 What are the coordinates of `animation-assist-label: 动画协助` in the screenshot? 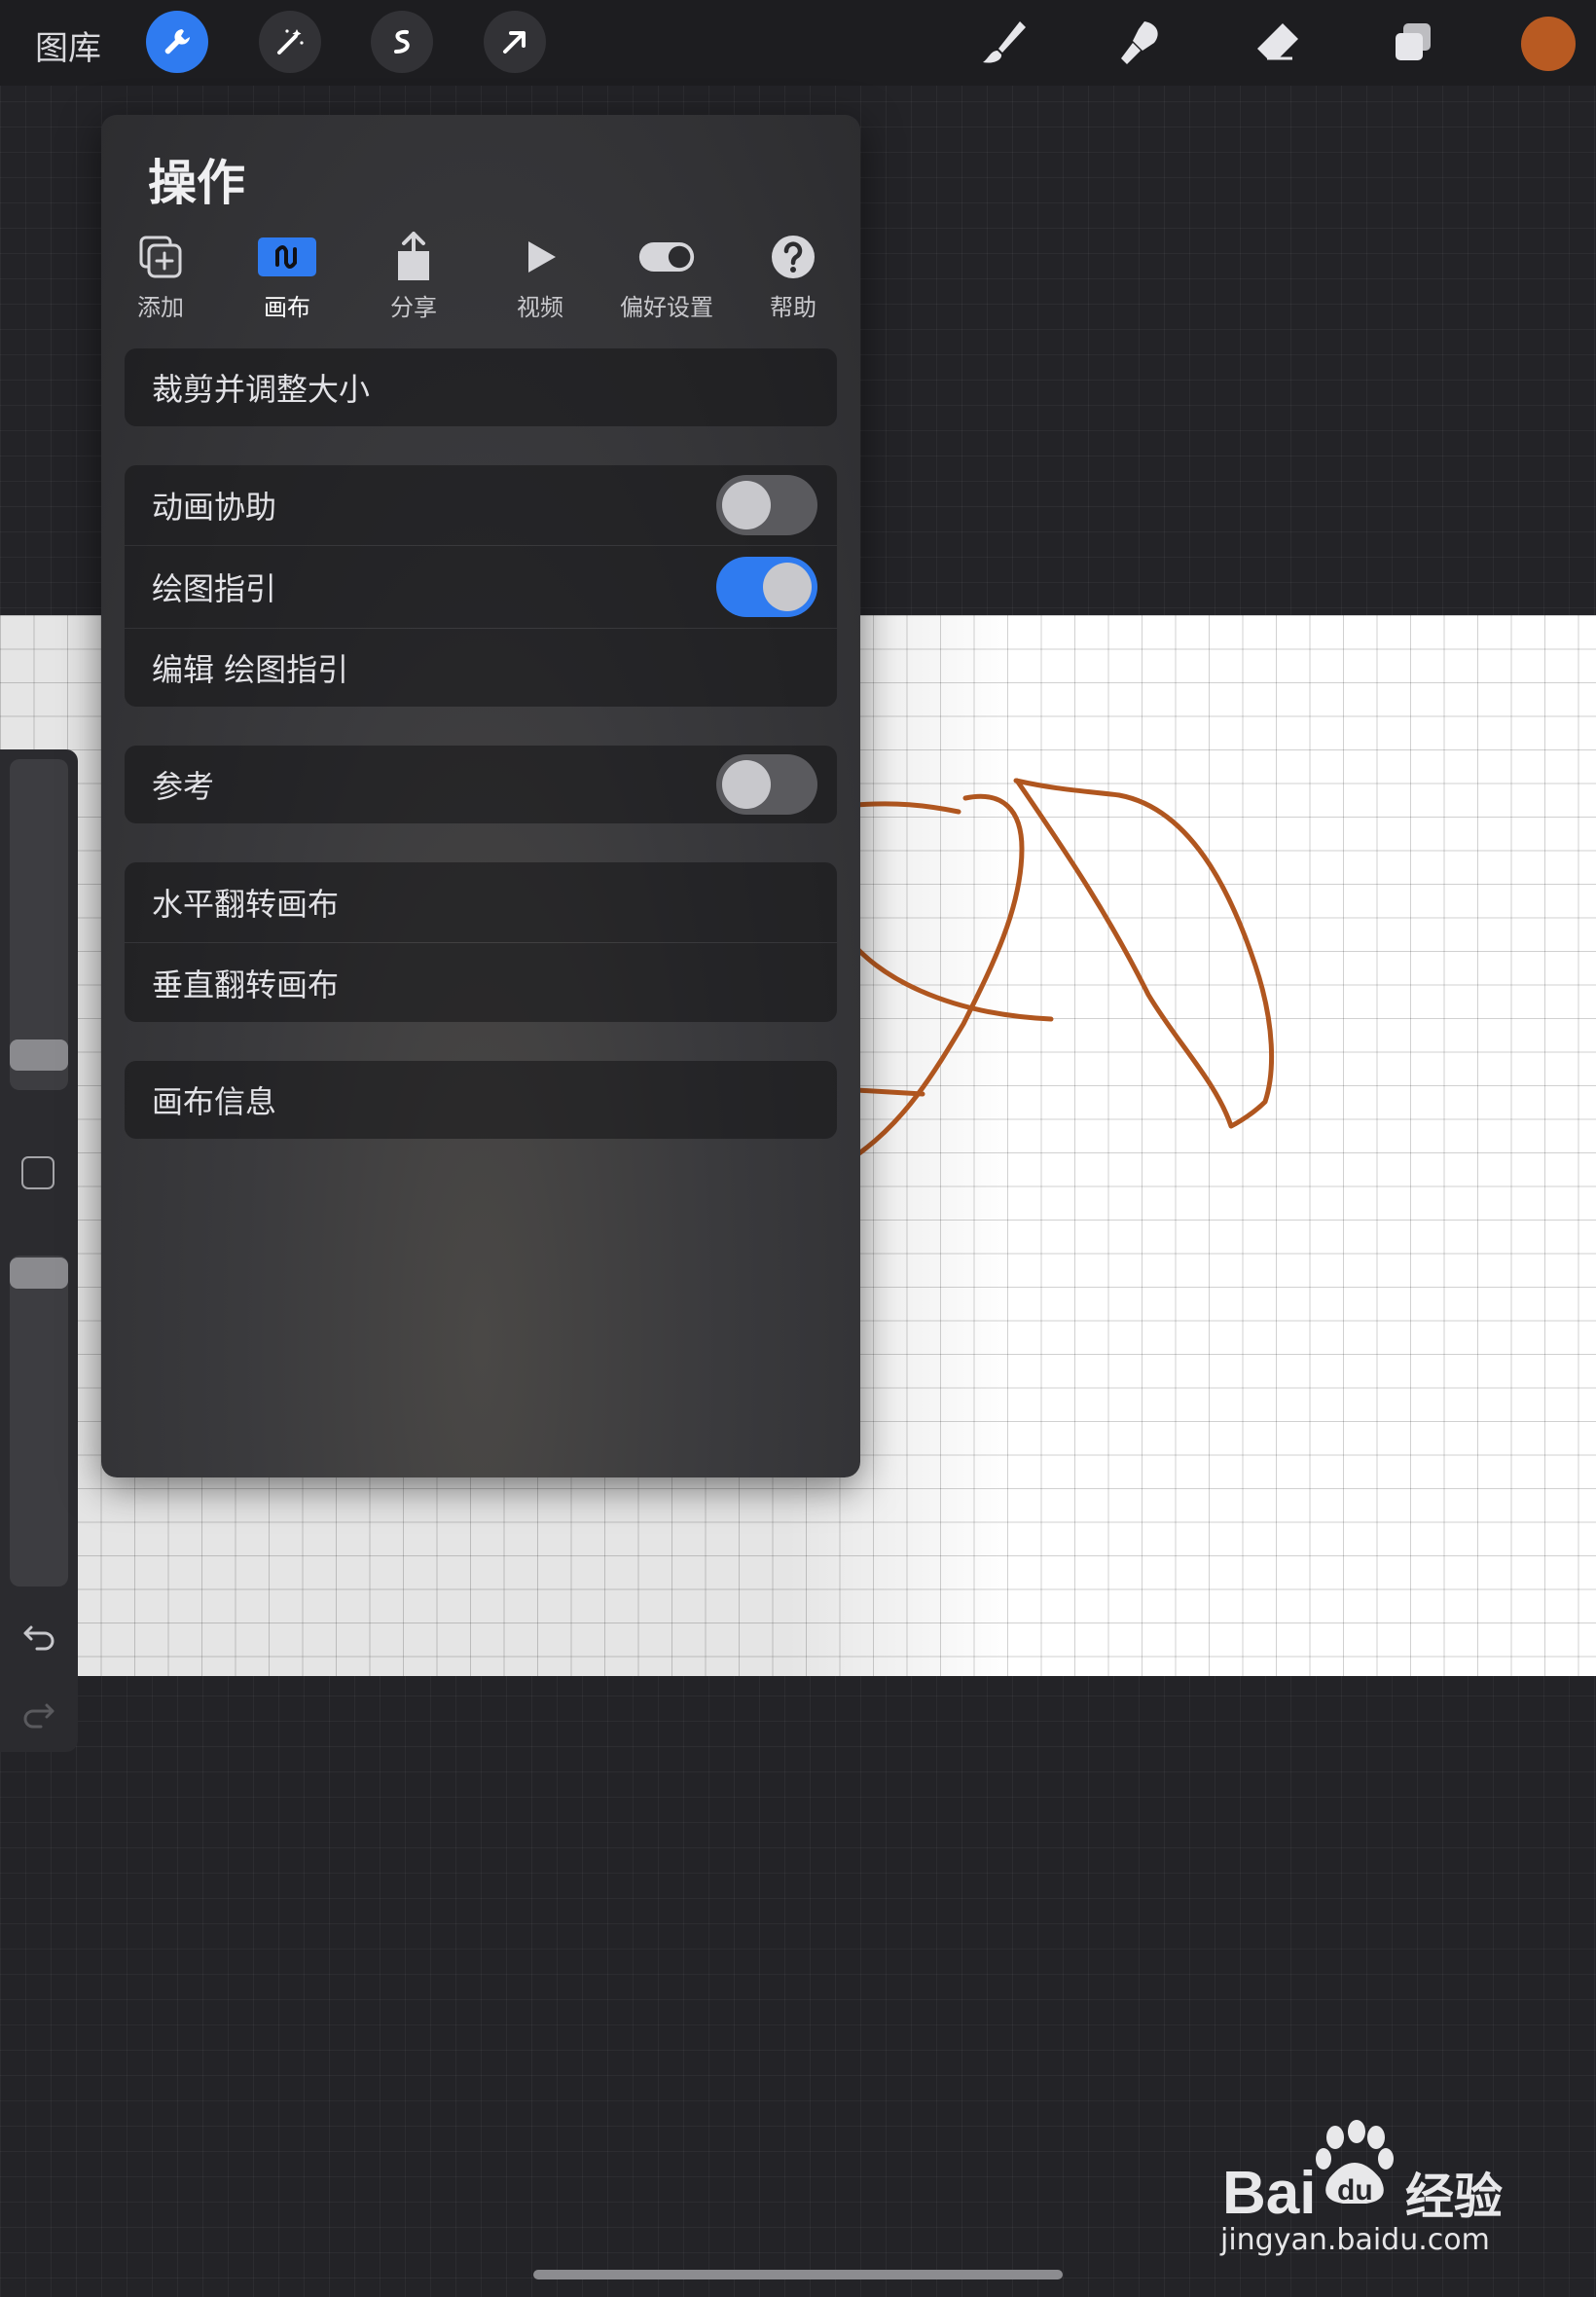 It's located at (214, 507).